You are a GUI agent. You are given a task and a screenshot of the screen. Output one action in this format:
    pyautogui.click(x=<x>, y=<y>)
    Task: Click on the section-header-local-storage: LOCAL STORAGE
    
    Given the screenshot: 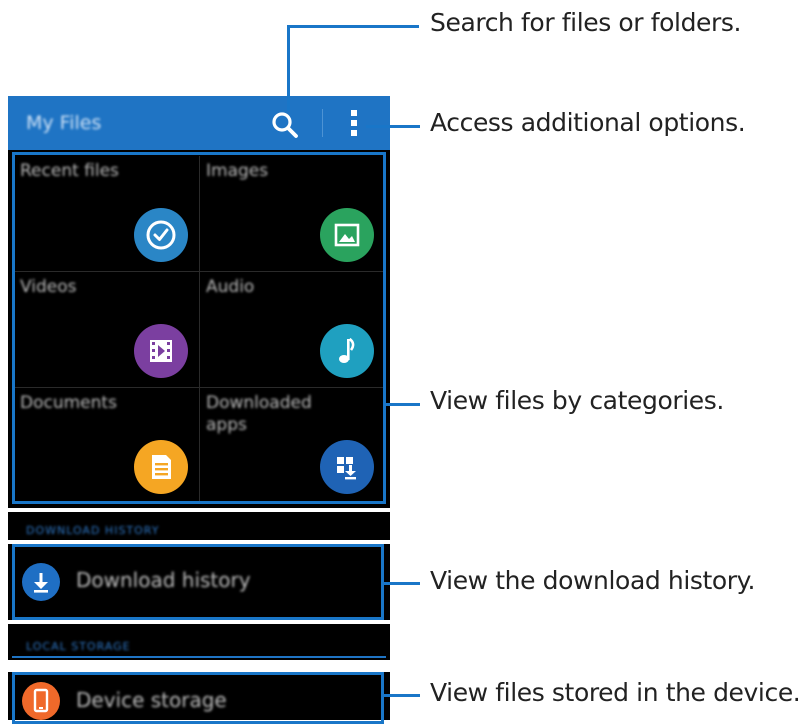 What is the action you would take?
    pyautogui.click(x=78, y=646)
    